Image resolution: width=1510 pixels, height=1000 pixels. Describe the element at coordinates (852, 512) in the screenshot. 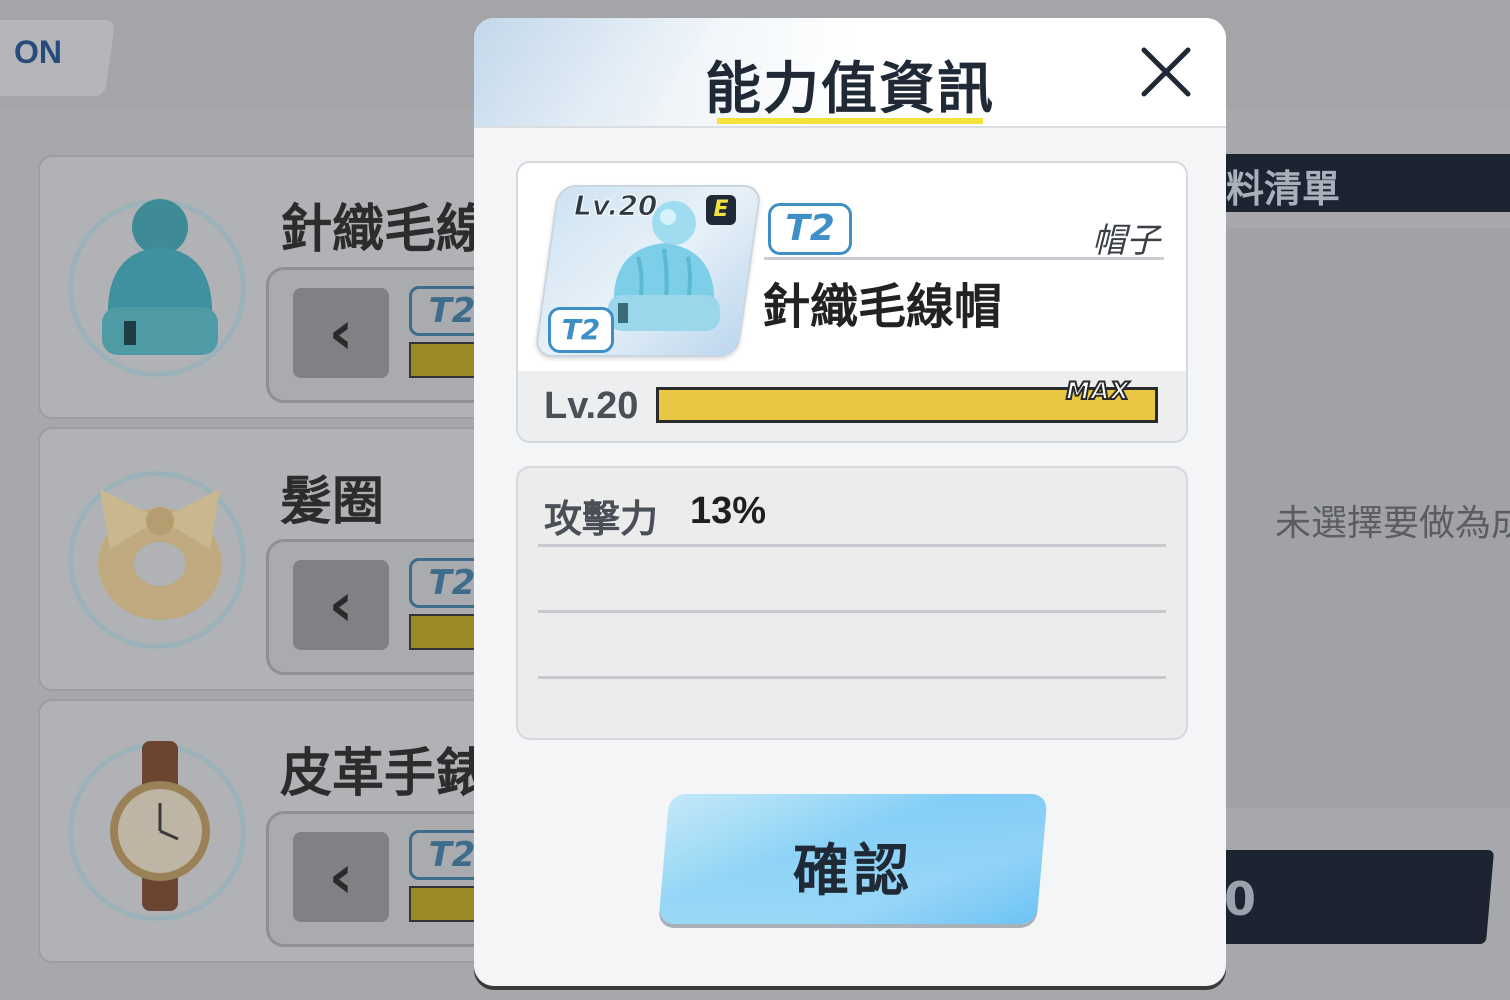

I see `stat-row: 攻擊力 13%` at that location.